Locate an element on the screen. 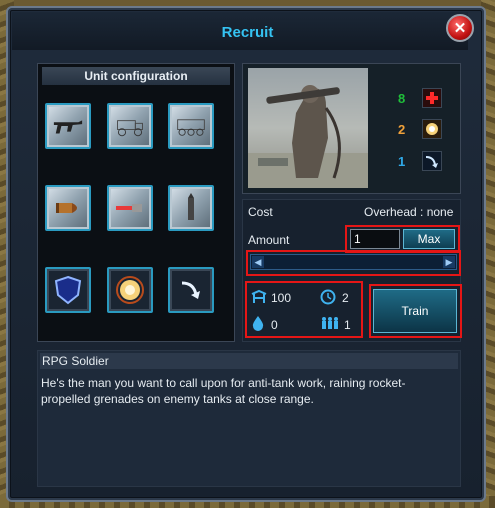  ammo-slot-bullet is located at coordinates (68, 208).